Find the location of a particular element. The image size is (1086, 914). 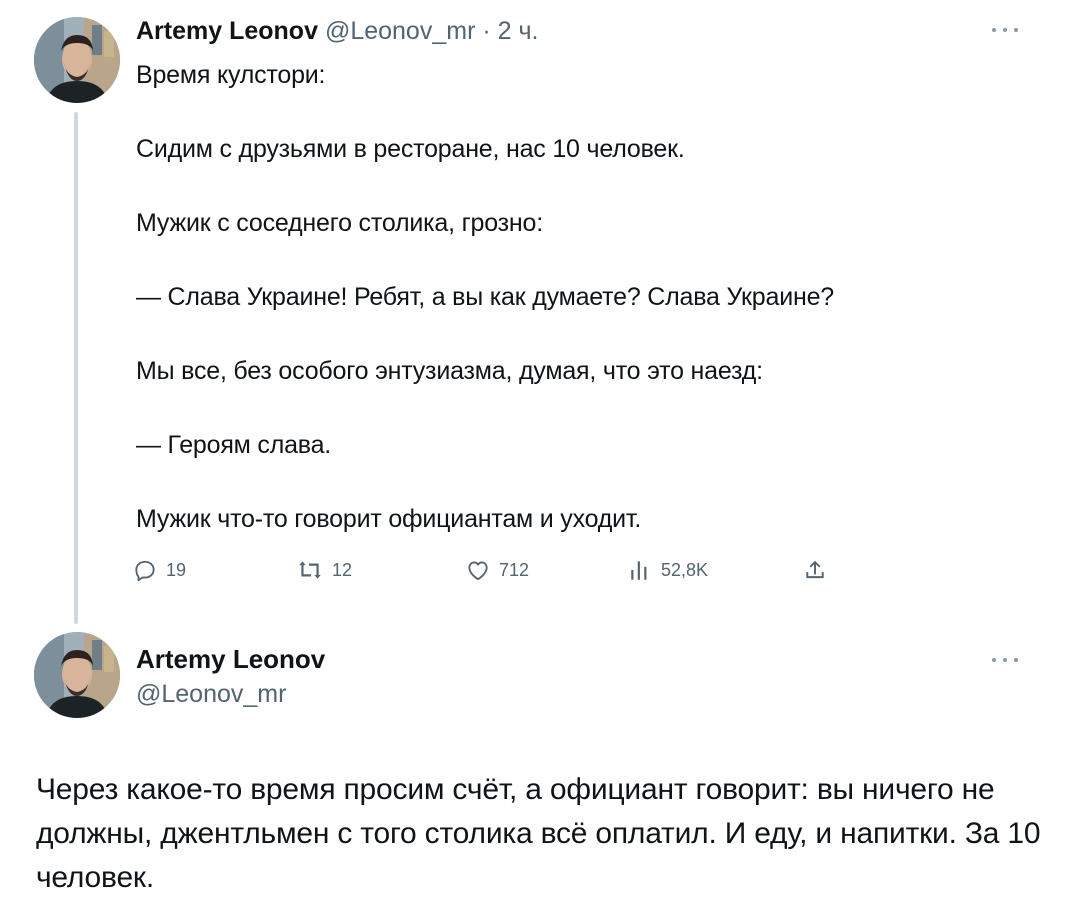

like-count: 712 is located at coordinates (514, 569).